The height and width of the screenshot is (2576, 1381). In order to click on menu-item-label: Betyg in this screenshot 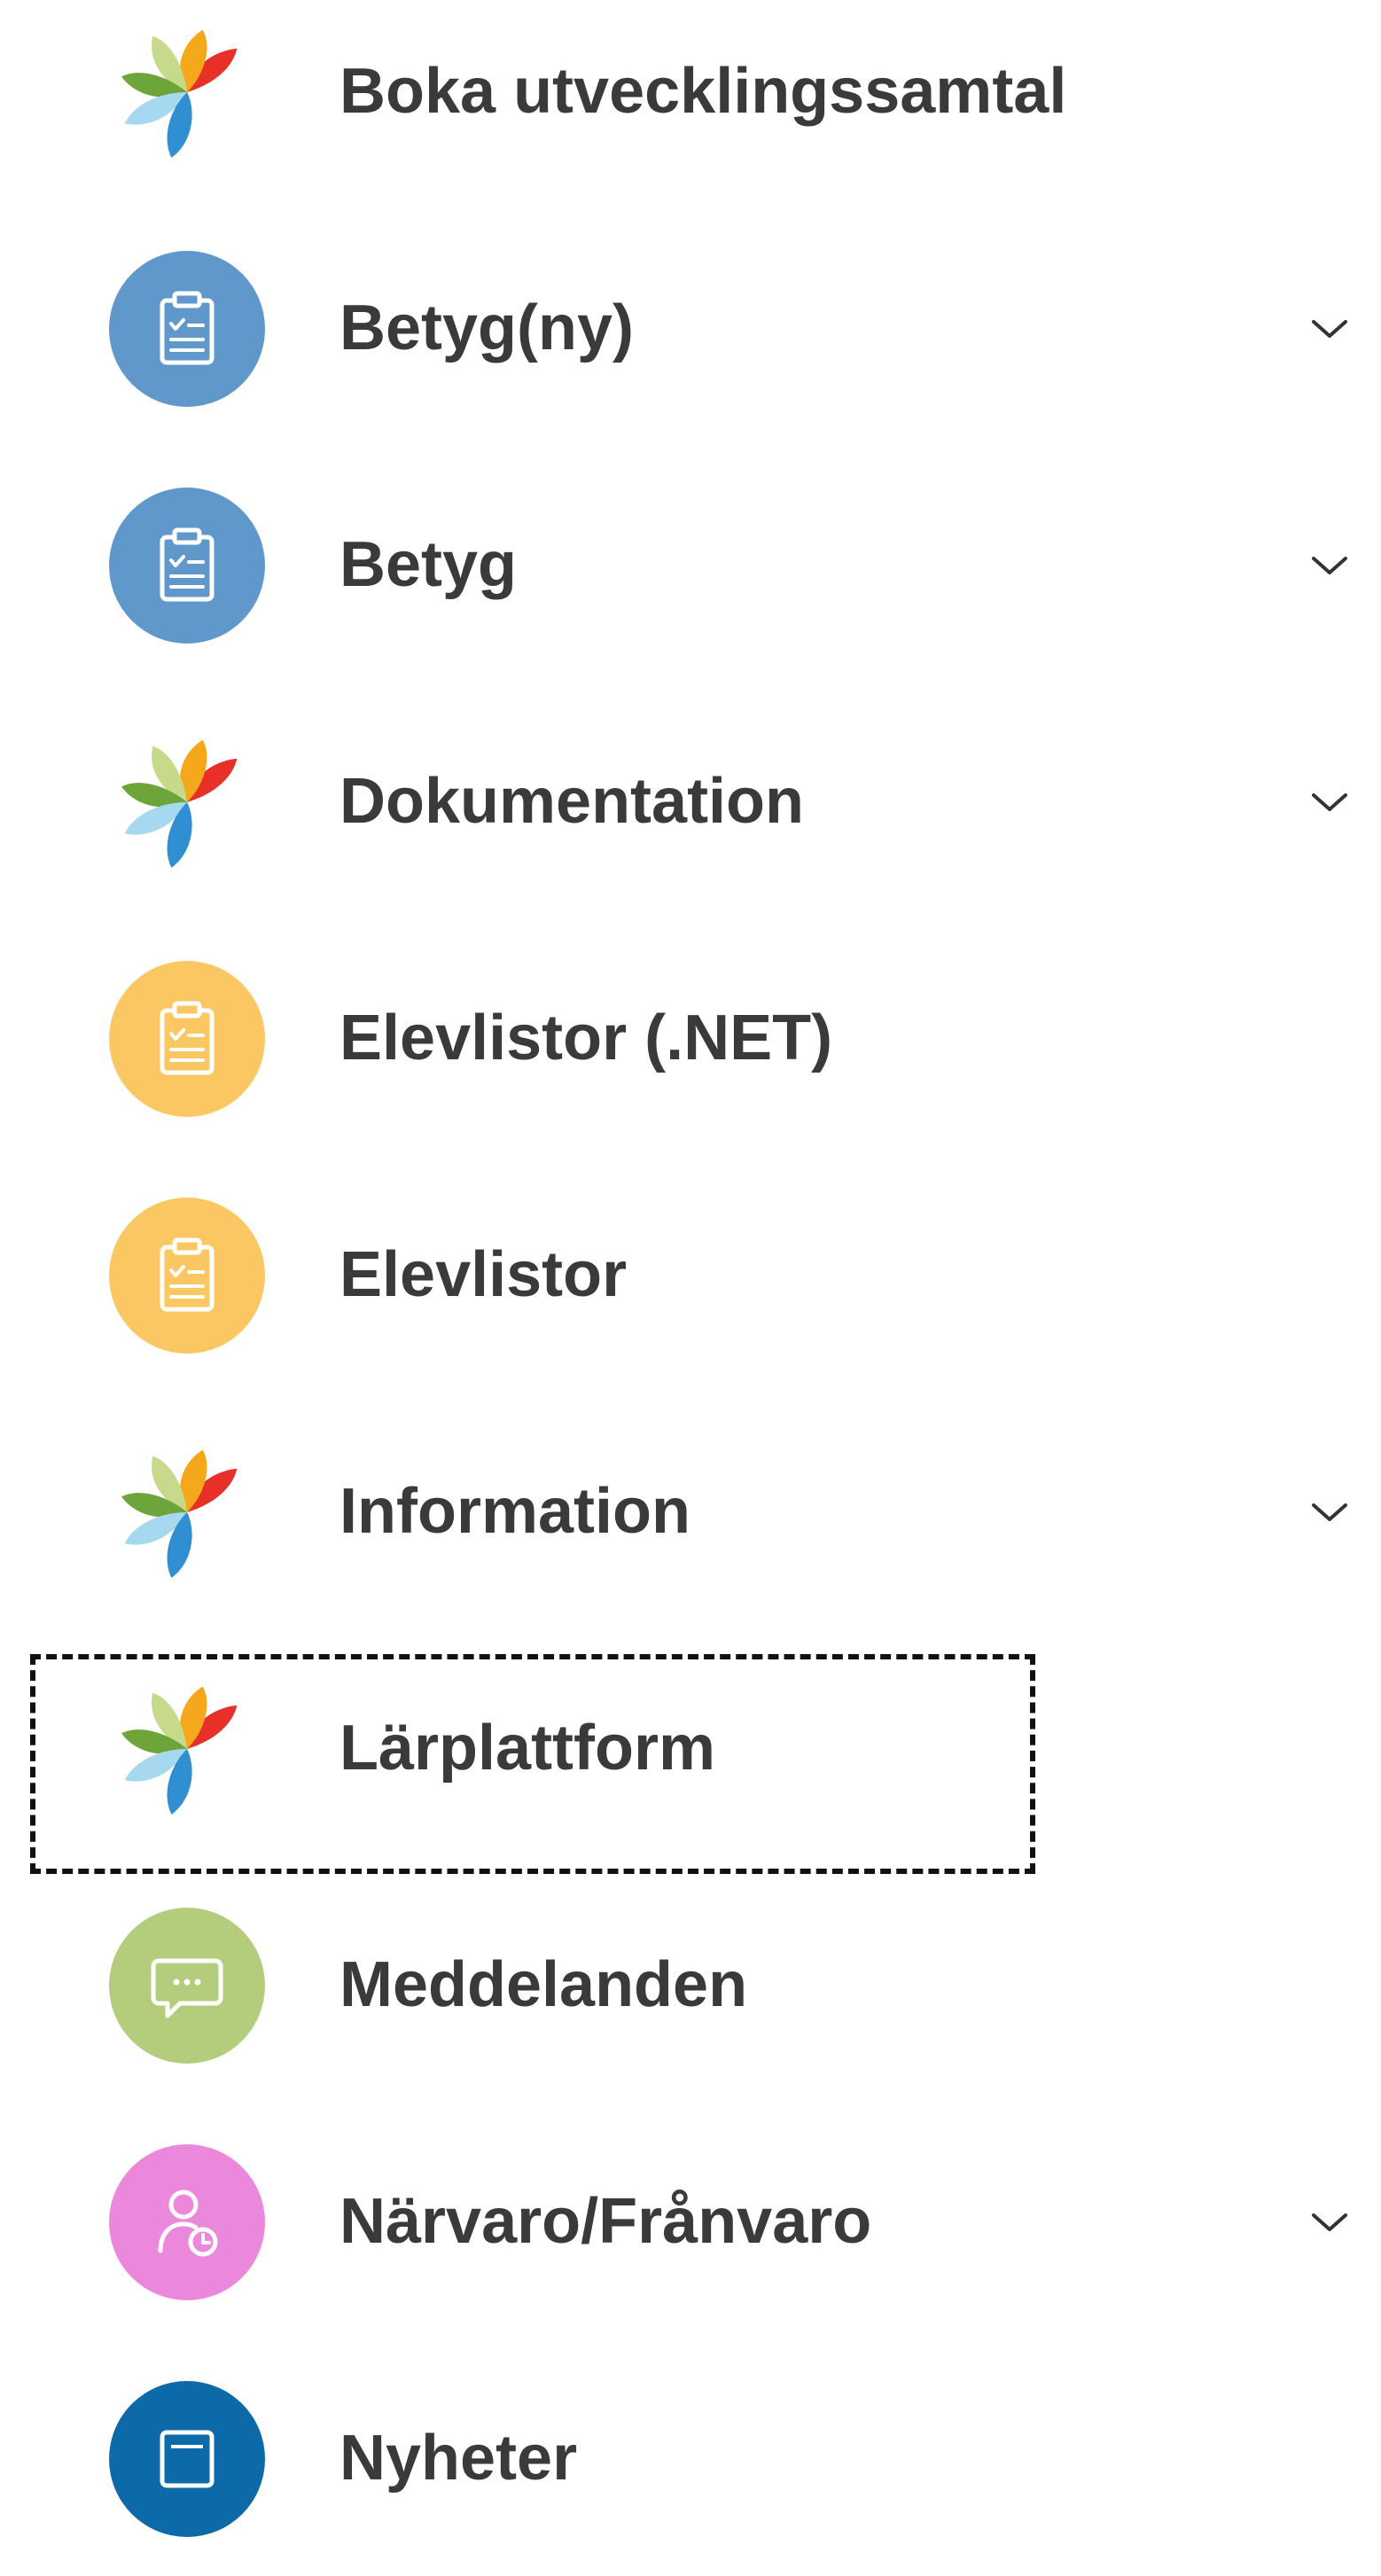, I will do `click(428, 564)`.